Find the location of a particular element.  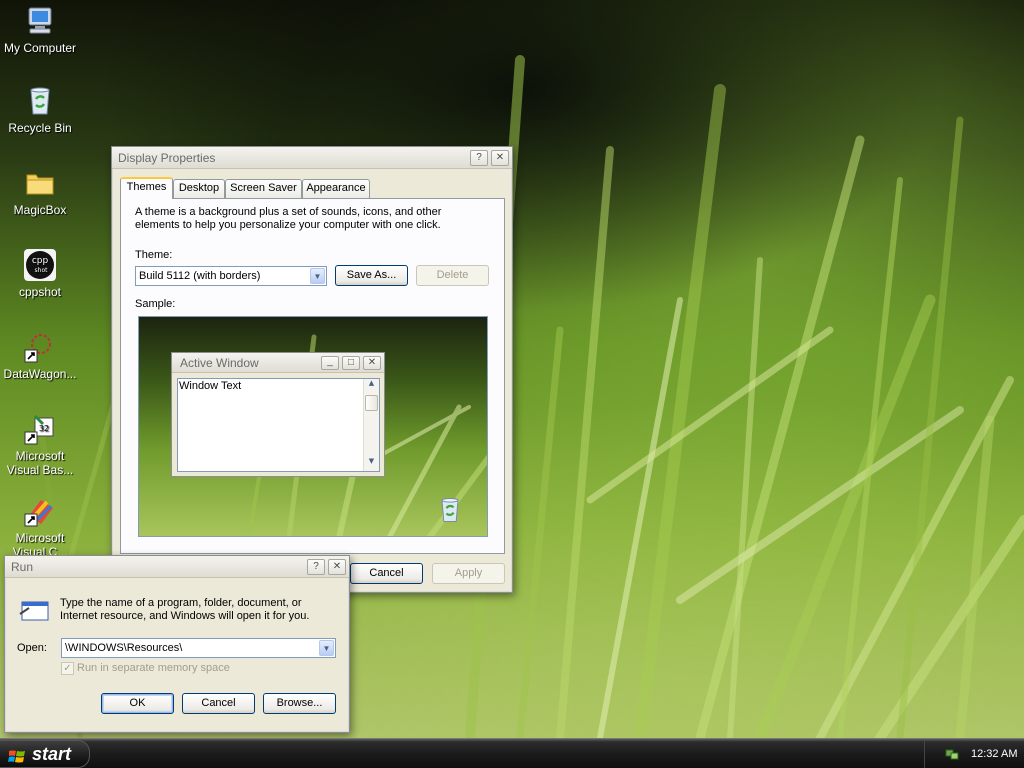

theme-select-value: Build 5112 (with borders) is located at coordinates (200, 276).